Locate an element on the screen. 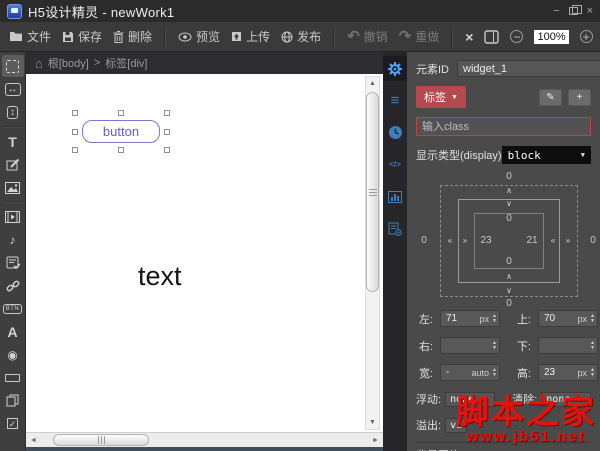  tool-image is located at coordinates (13, 187).